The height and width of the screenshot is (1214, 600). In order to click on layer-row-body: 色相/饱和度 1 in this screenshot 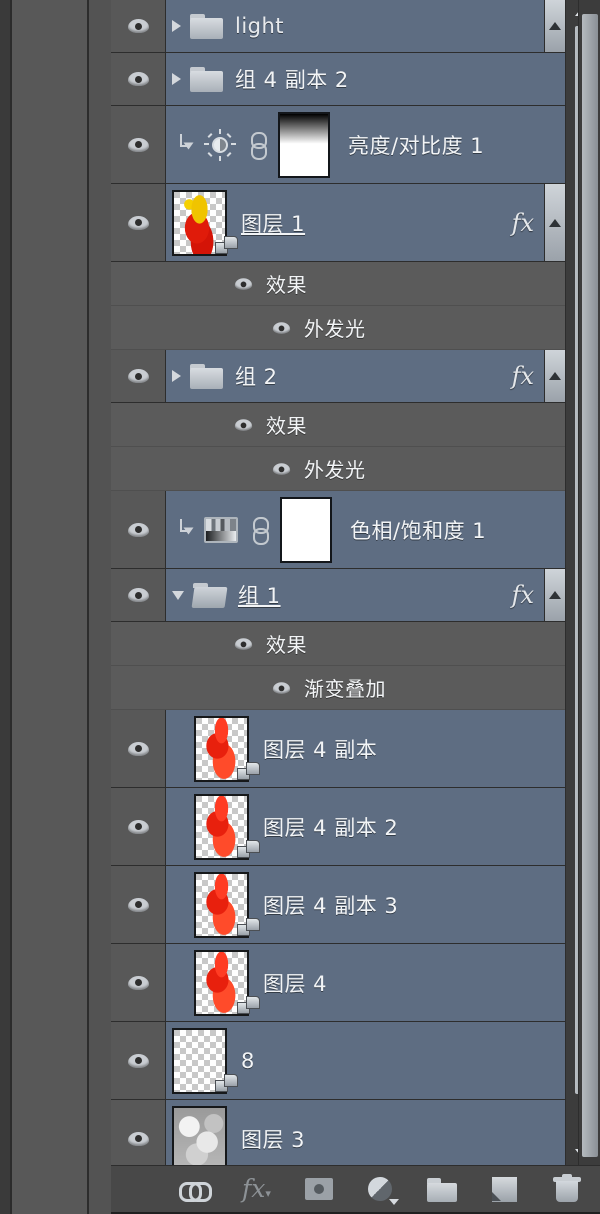, I will do `click(365, 529)`.